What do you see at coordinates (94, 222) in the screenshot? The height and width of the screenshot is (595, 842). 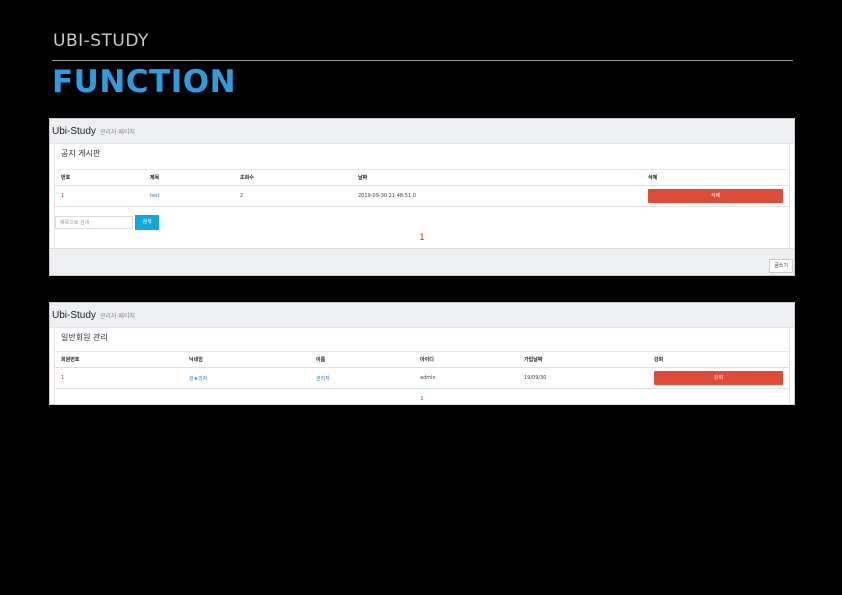 I see `search-input: 제목으로 검색` at bounding box center [94, 222].